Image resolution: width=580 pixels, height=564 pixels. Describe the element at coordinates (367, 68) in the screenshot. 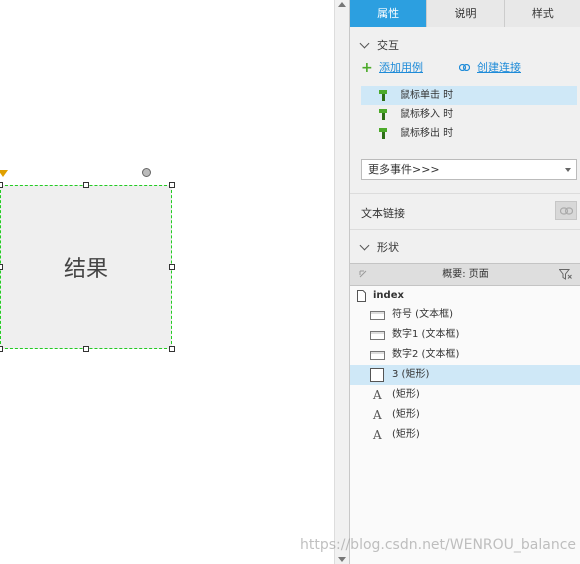

I see `plus-icon: +` at that location.